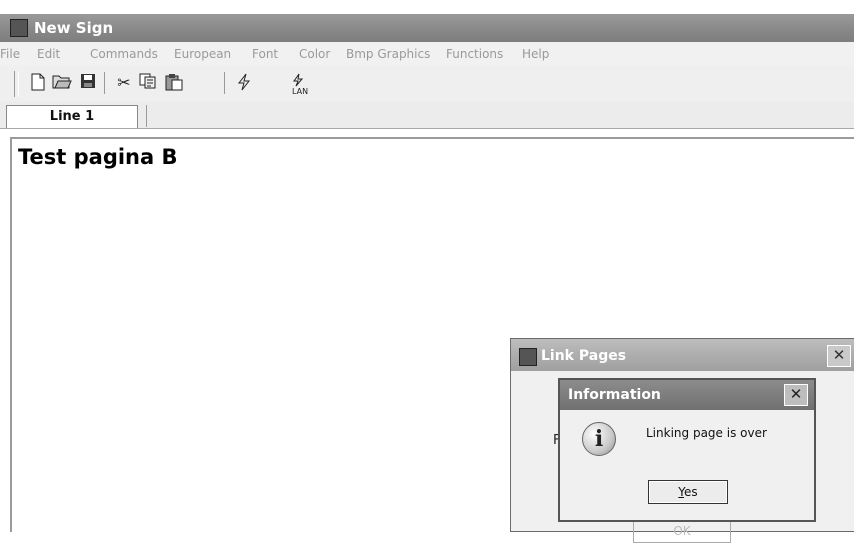 The image size is (854, 543). What do you see at coordinates (584, 356) in the screenshot?
I see `link-pages-title: Link Pages` at bounding box center [584, 356].